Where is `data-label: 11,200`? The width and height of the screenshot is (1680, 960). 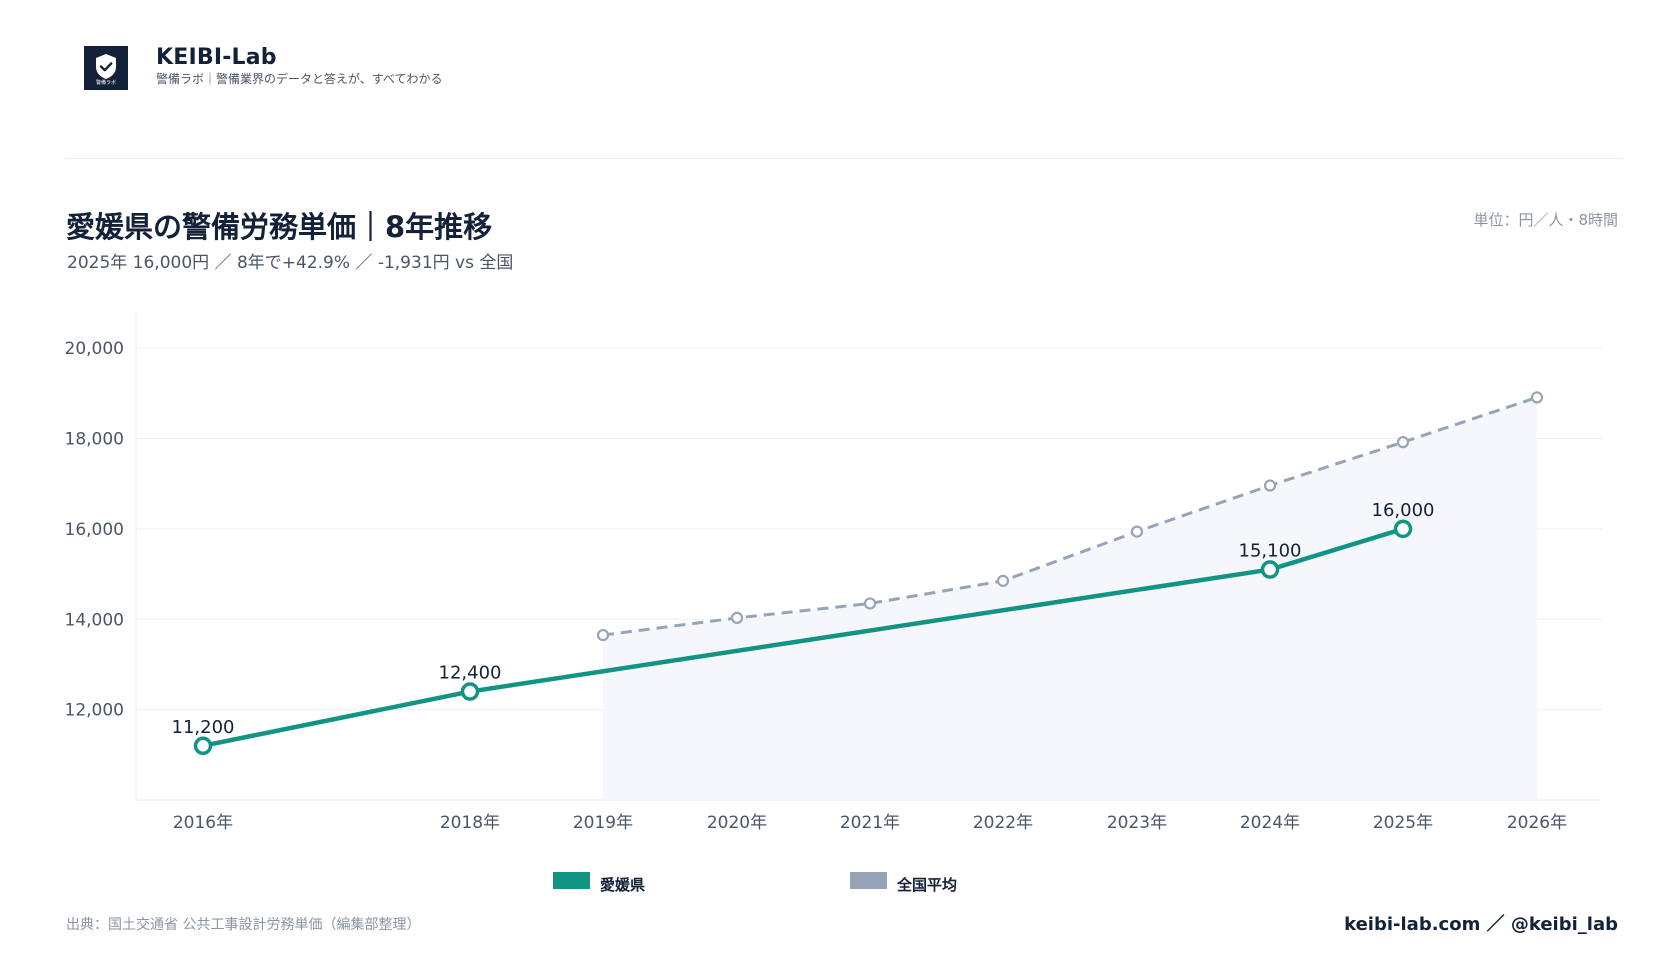 data-label: 11,200 is located at coordinates (203, 727).